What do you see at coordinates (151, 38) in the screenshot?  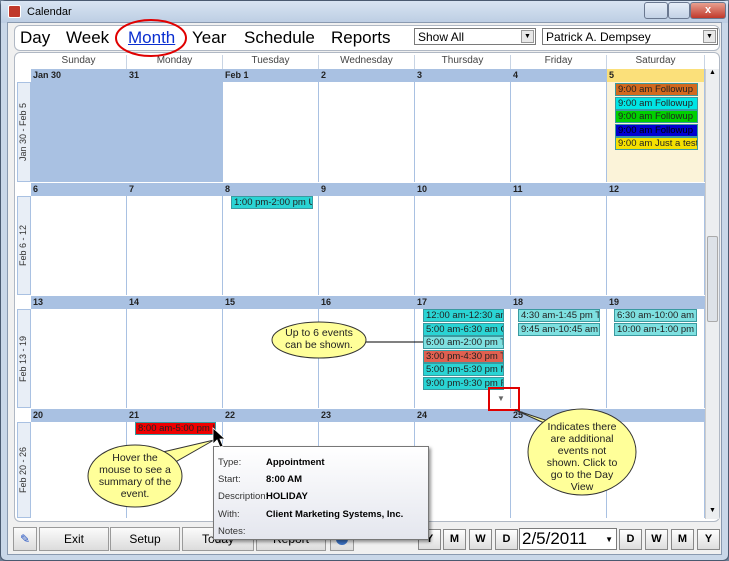 I see `month-highlight-circle` at bounding box center [151, 38].